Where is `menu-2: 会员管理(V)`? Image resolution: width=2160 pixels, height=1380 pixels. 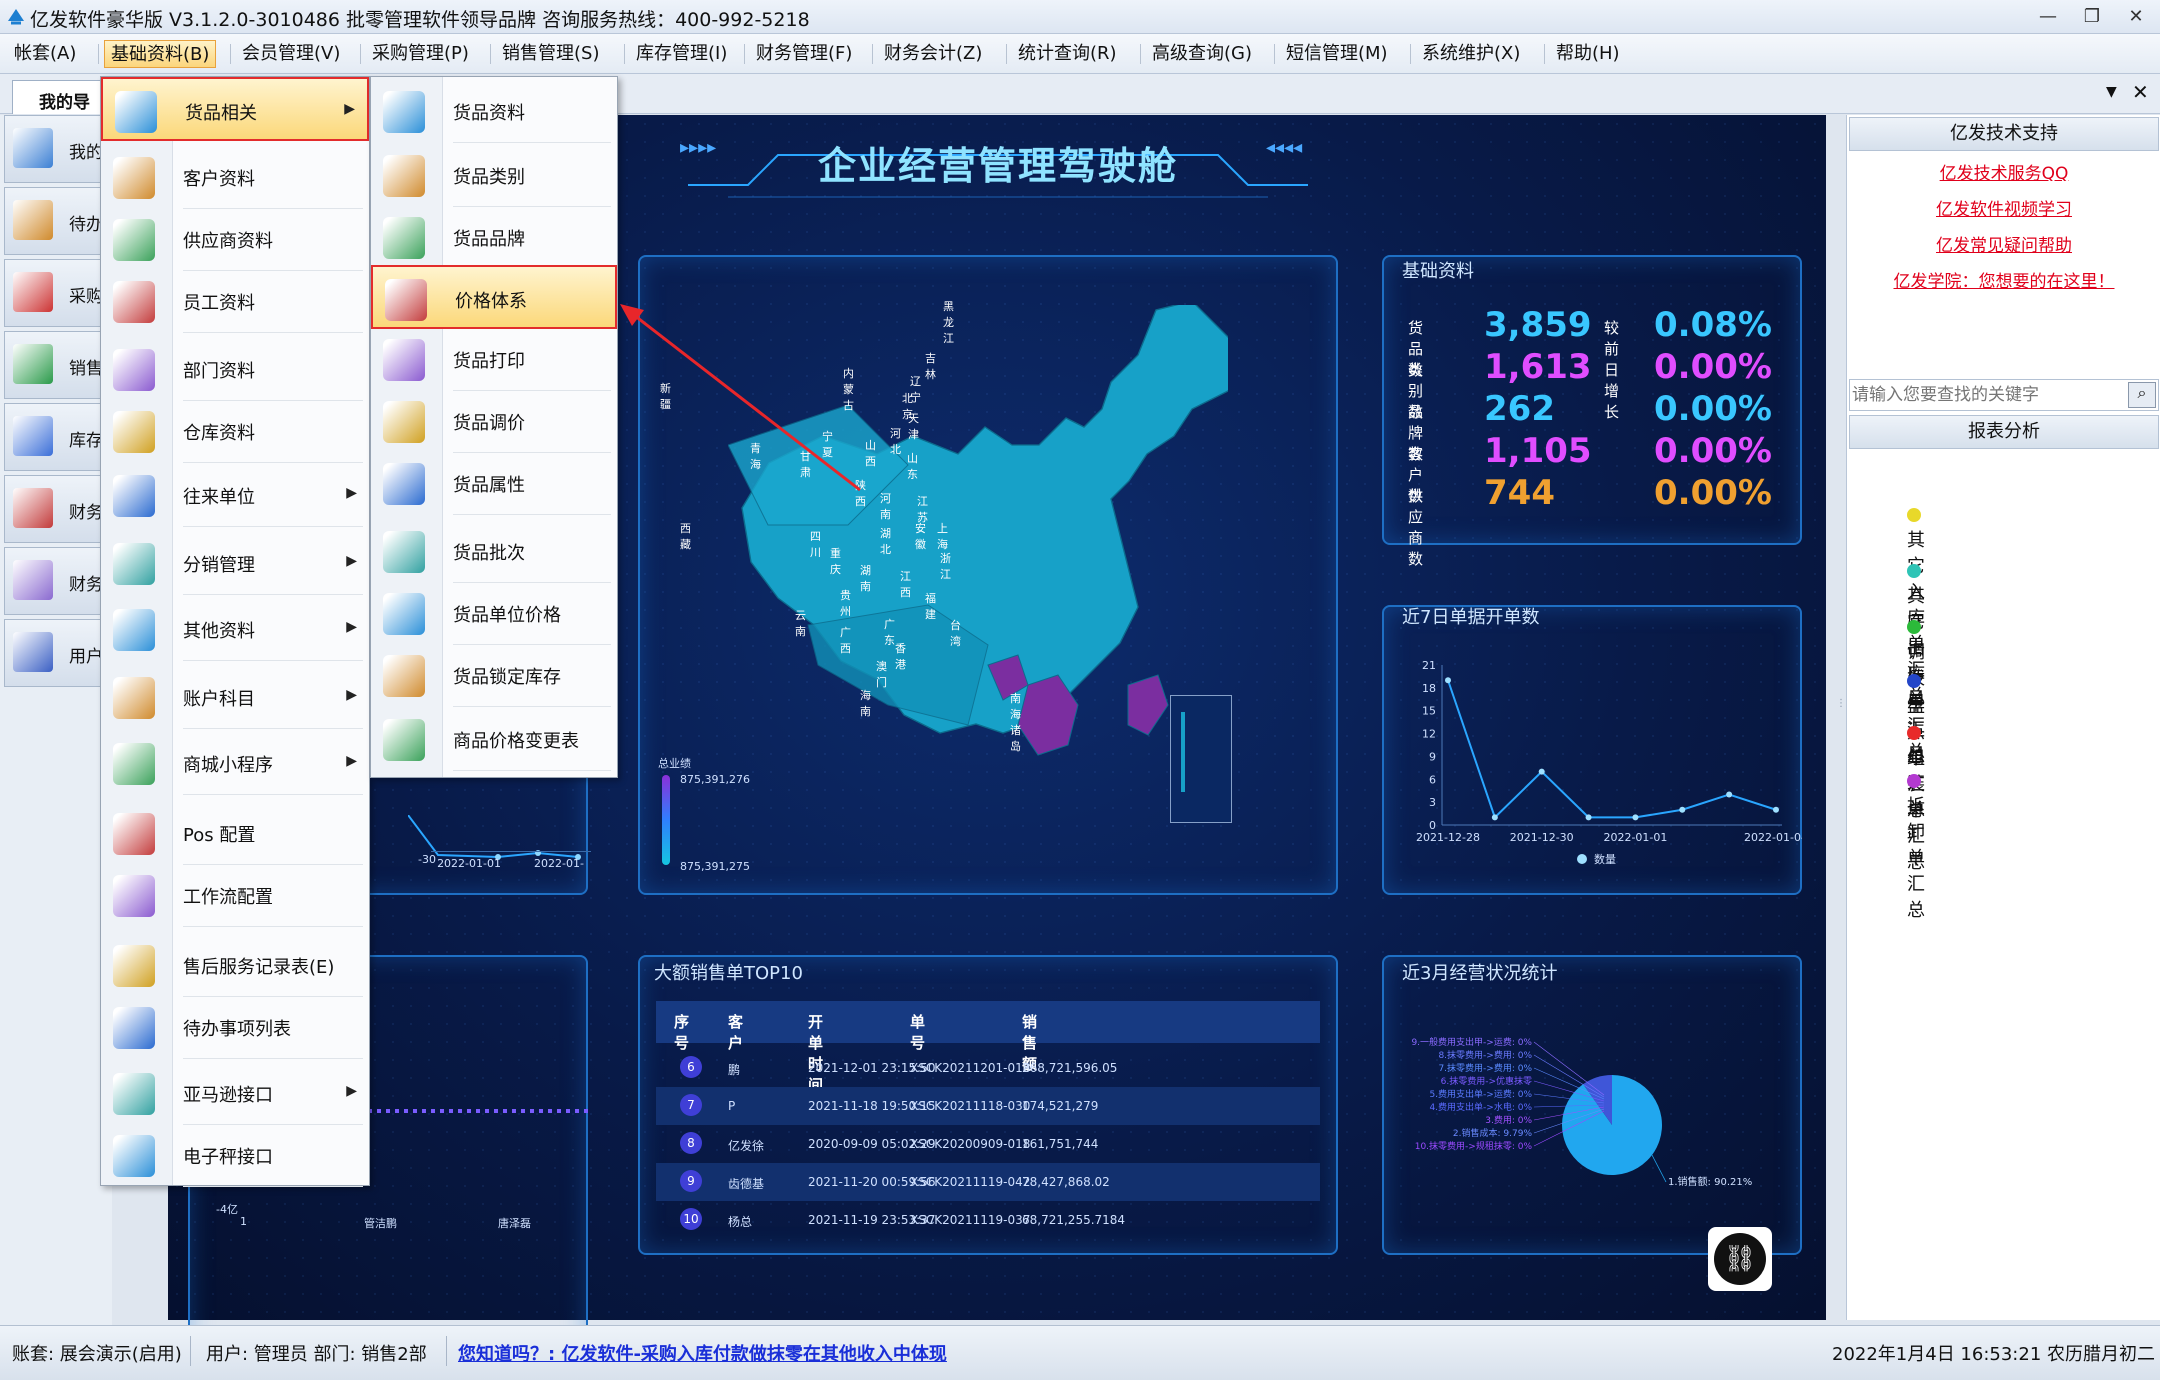 menu-2: 会员管理(V) is located at coordinates (291, 54).